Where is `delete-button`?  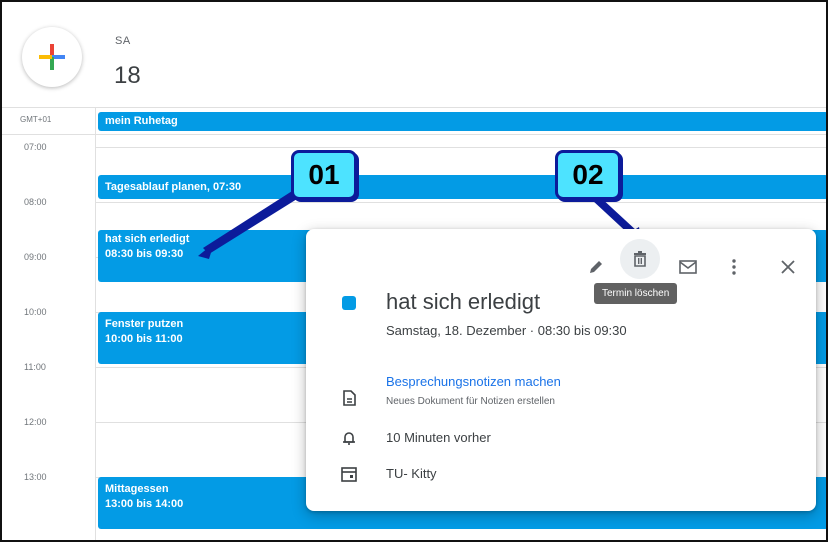
delete-button is located at coordinates (640, 259).